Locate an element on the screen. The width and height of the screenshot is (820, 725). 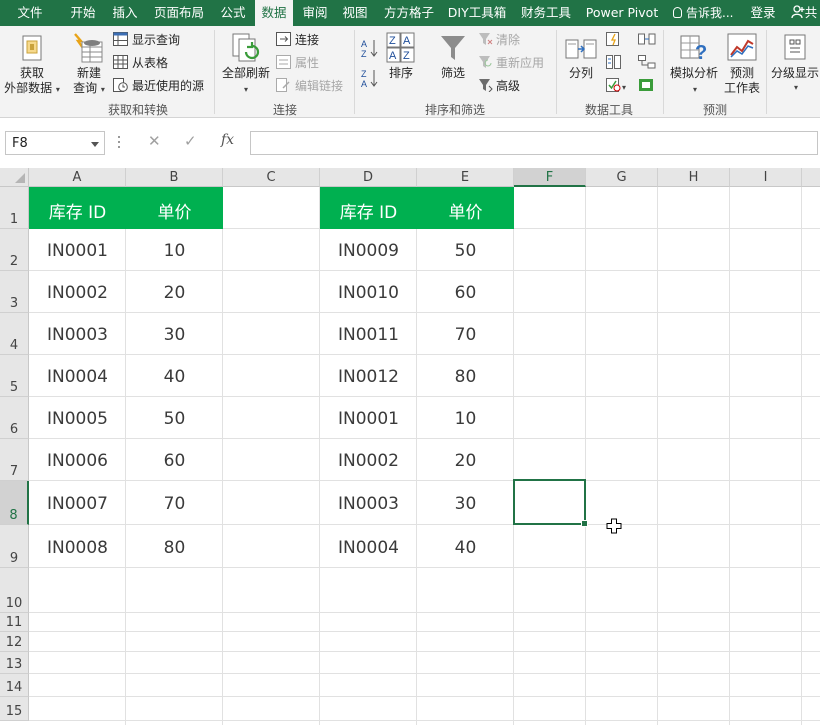
reapply-label: 重新应用 is located at coordinates (520, 63).